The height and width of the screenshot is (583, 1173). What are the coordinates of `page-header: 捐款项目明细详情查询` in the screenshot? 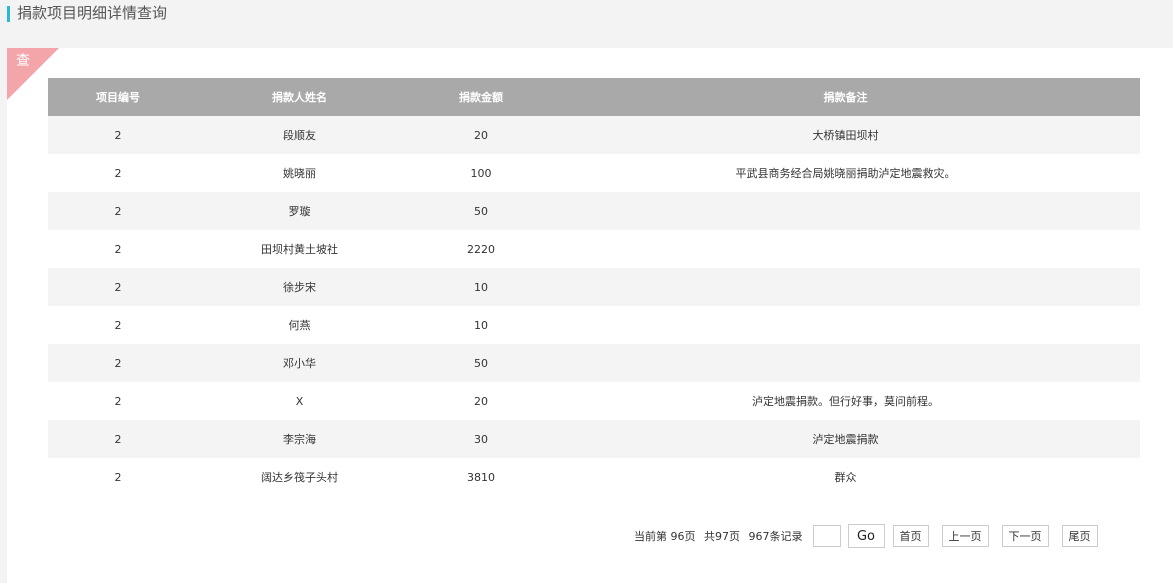 It's located at (586, 15).